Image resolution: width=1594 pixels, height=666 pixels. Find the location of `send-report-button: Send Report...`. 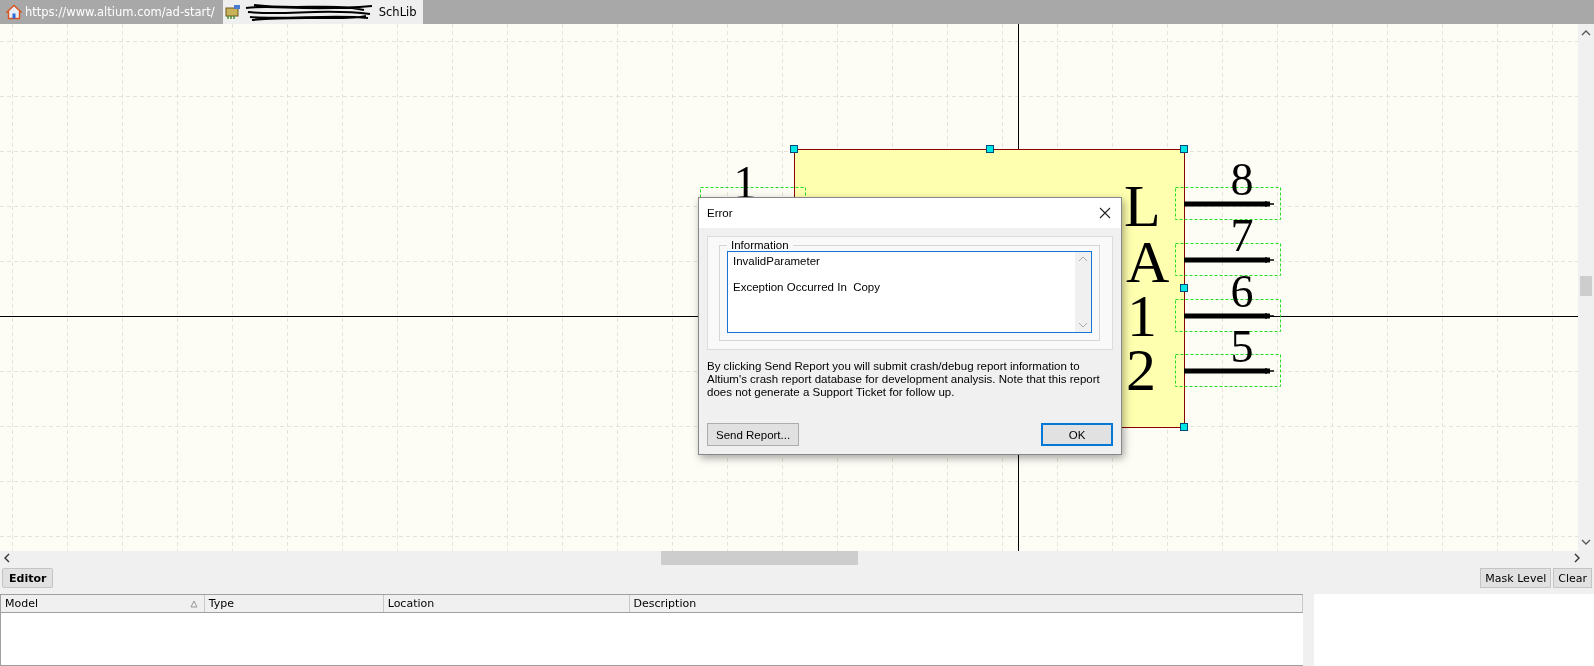

send-report-button: Send Report... is located at coordinates (753, 434).